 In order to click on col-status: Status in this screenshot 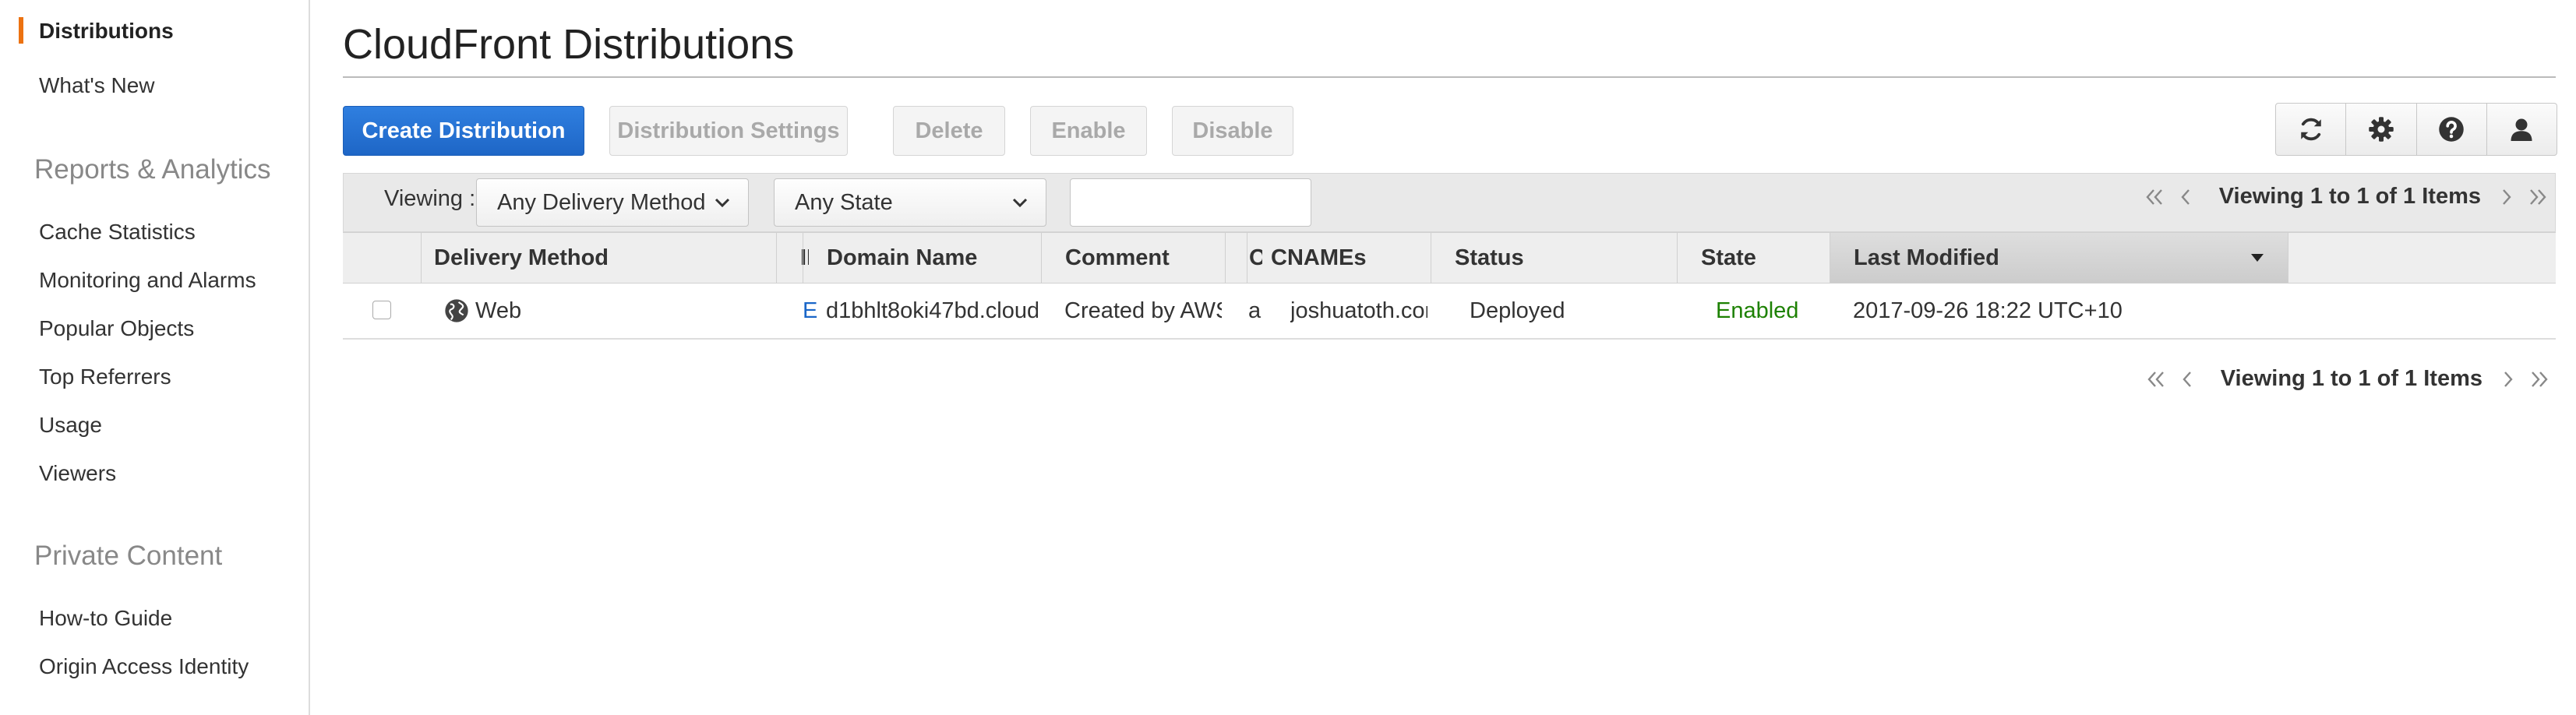, I will do `click(1554, 258)`.